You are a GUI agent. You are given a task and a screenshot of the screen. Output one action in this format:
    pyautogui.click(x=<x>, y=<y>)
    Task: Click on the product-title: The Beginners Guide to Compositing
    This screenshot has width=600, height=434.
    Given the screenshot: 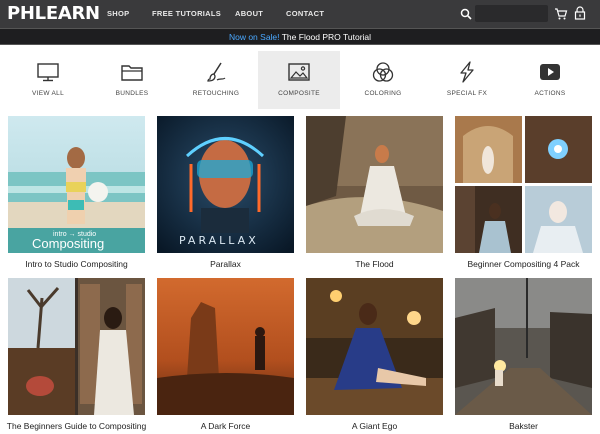 What is the action you would take?
    pyautogui.click(x=76, y=426)
    